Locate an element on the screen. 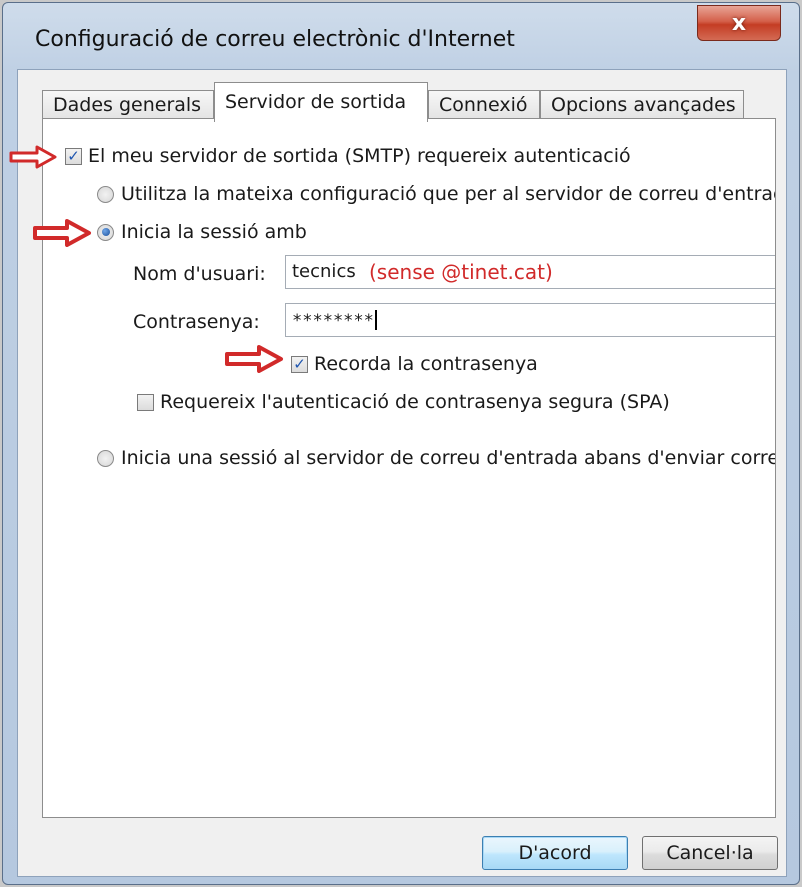  close-icon: x is located at coordinates (739, 23).